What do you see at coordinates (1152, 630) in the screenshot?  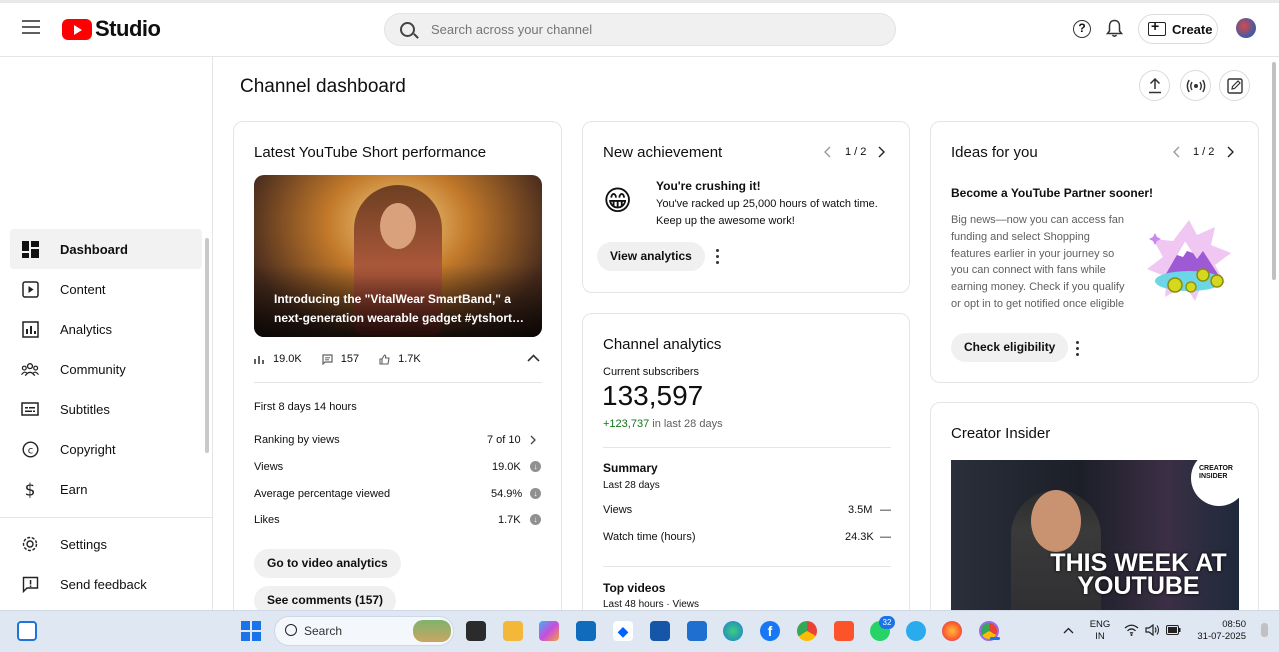 I see `volume-icon` at bounding box center [1152, 630].